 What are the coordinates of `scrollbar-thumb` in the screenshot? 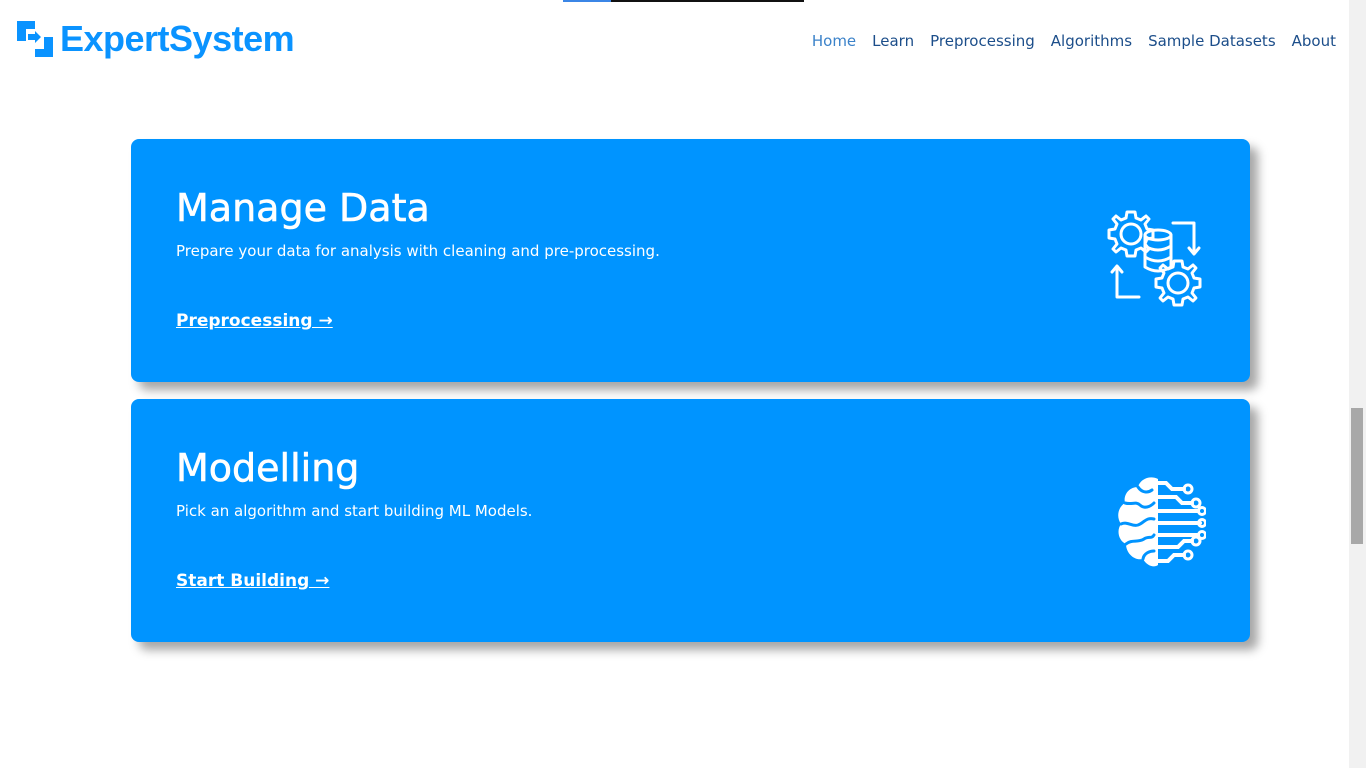 It's located at (1357, 476).